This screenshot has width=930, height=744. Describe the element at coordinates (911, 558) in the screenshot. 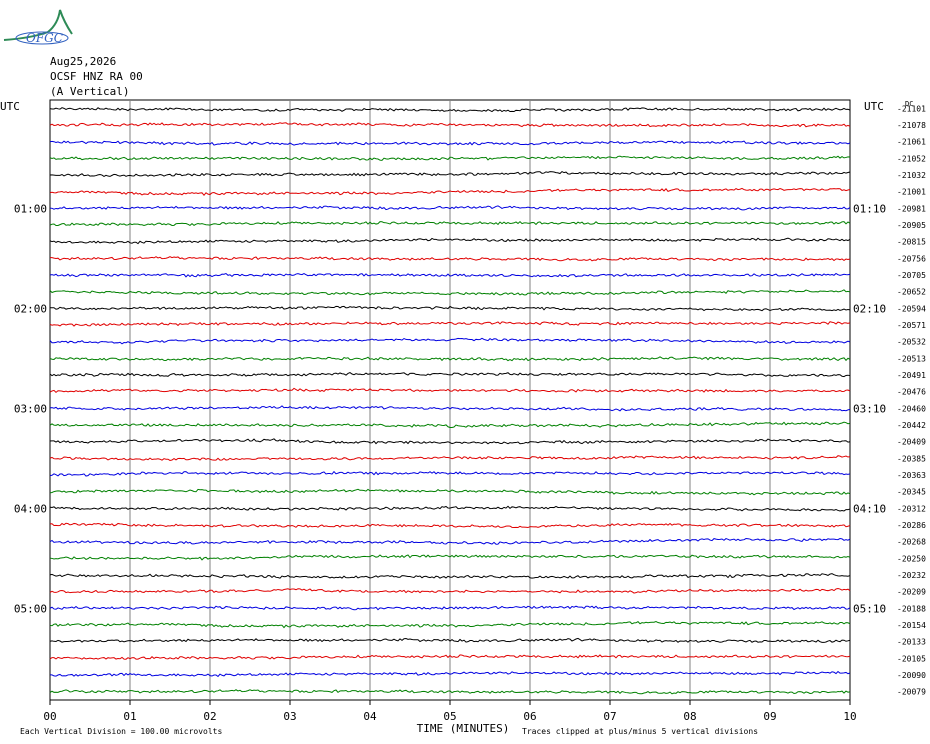

I see `dc-offset-label: -20250` at that location.